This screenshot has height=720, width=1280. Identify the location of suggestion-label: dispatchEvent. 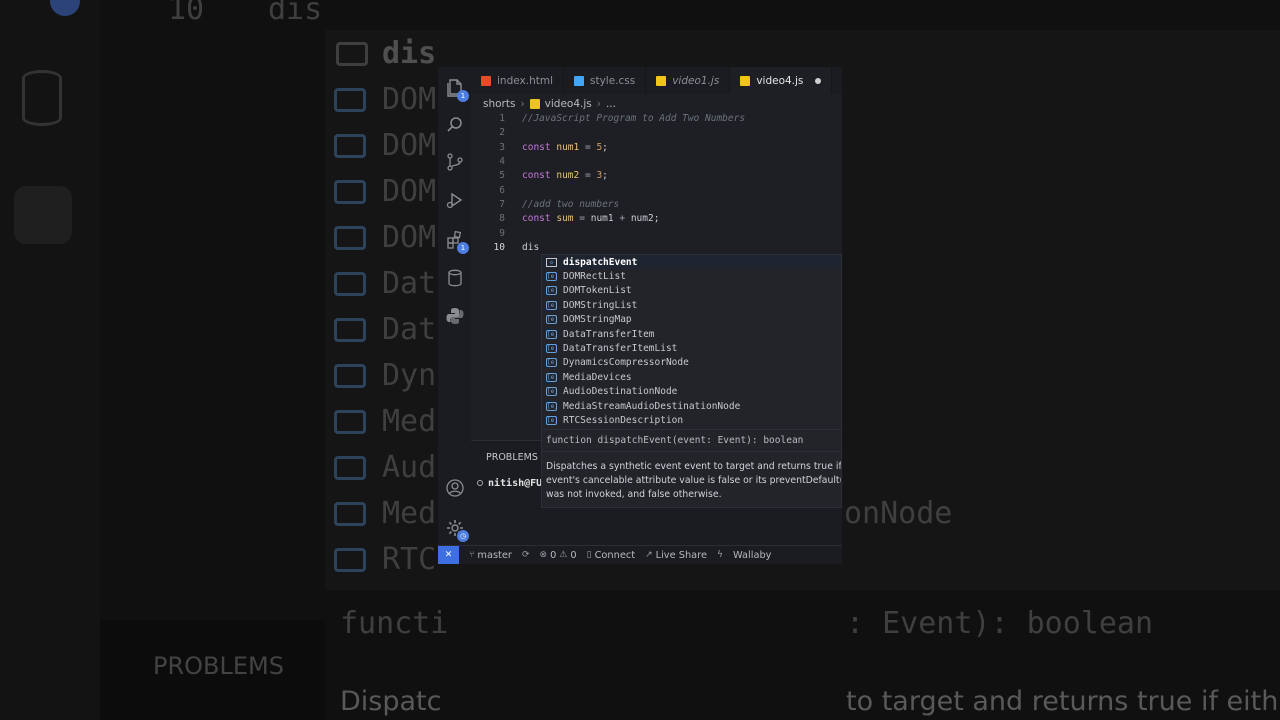
(600, 262).